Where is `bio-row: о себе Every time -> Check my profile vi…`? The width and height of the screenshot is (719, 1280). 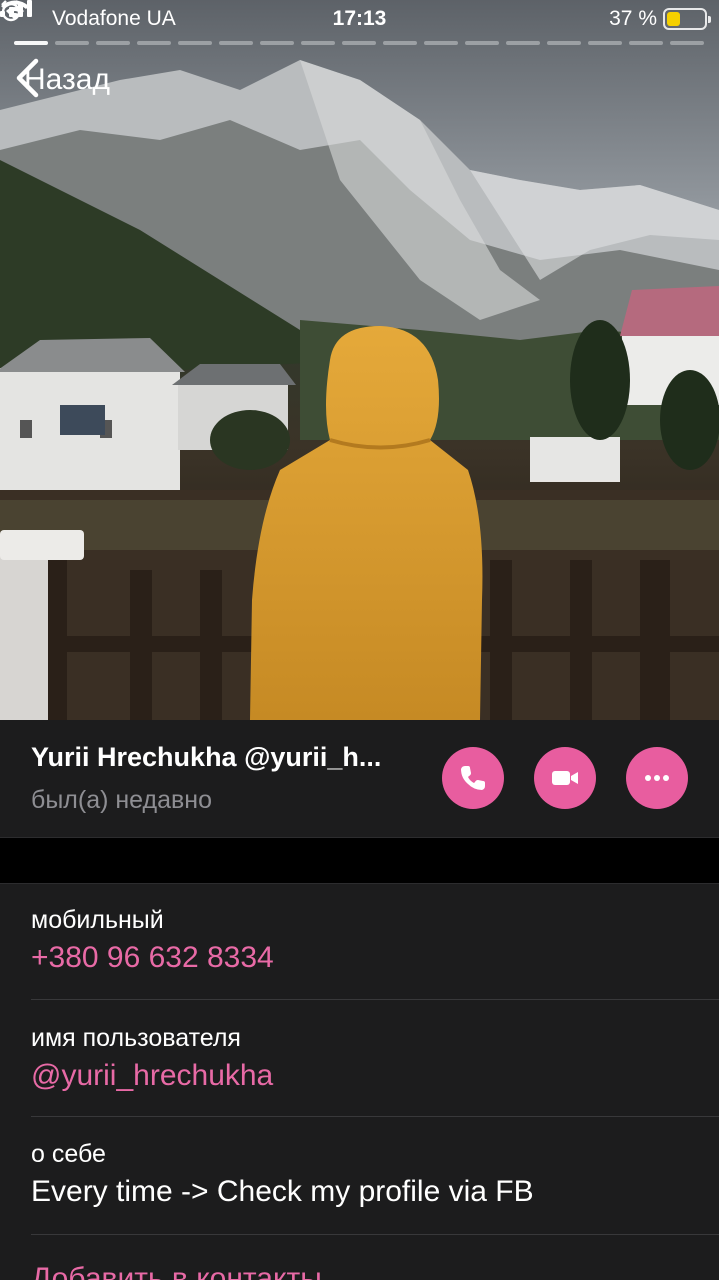
bio-row: о себе Every time -> Check my profile vi… is located at coordinates (375, 1174).